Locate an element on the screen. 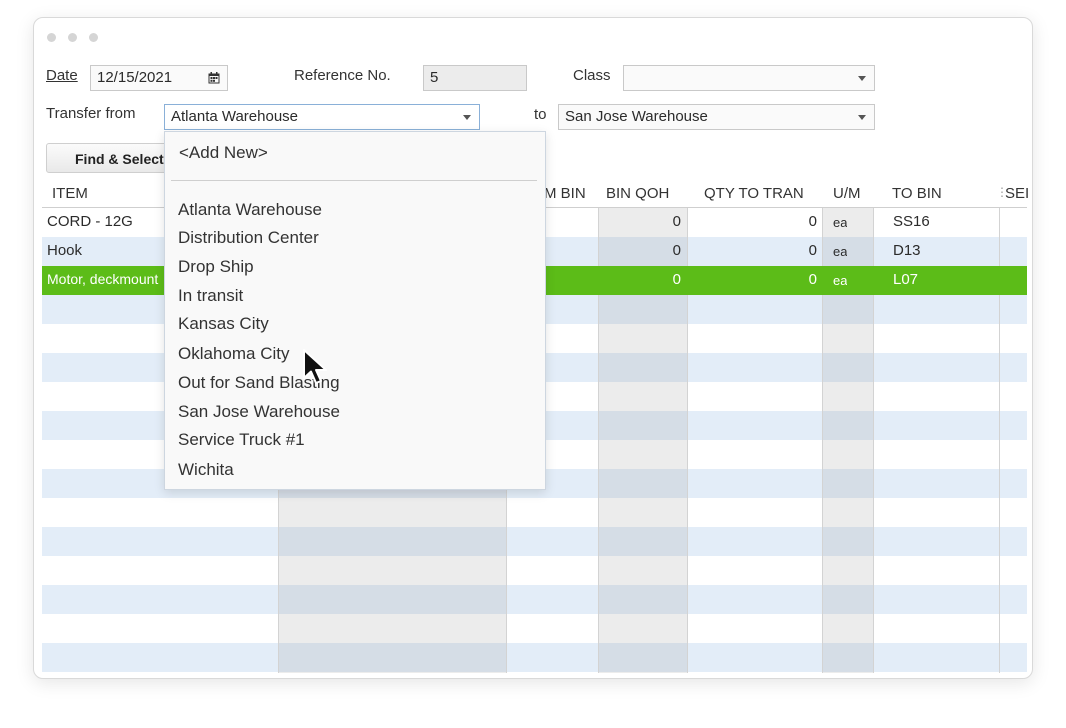 This screenshot has width=1066, height=728. reference-label: Reference No. is located at coordinates (342, 75).